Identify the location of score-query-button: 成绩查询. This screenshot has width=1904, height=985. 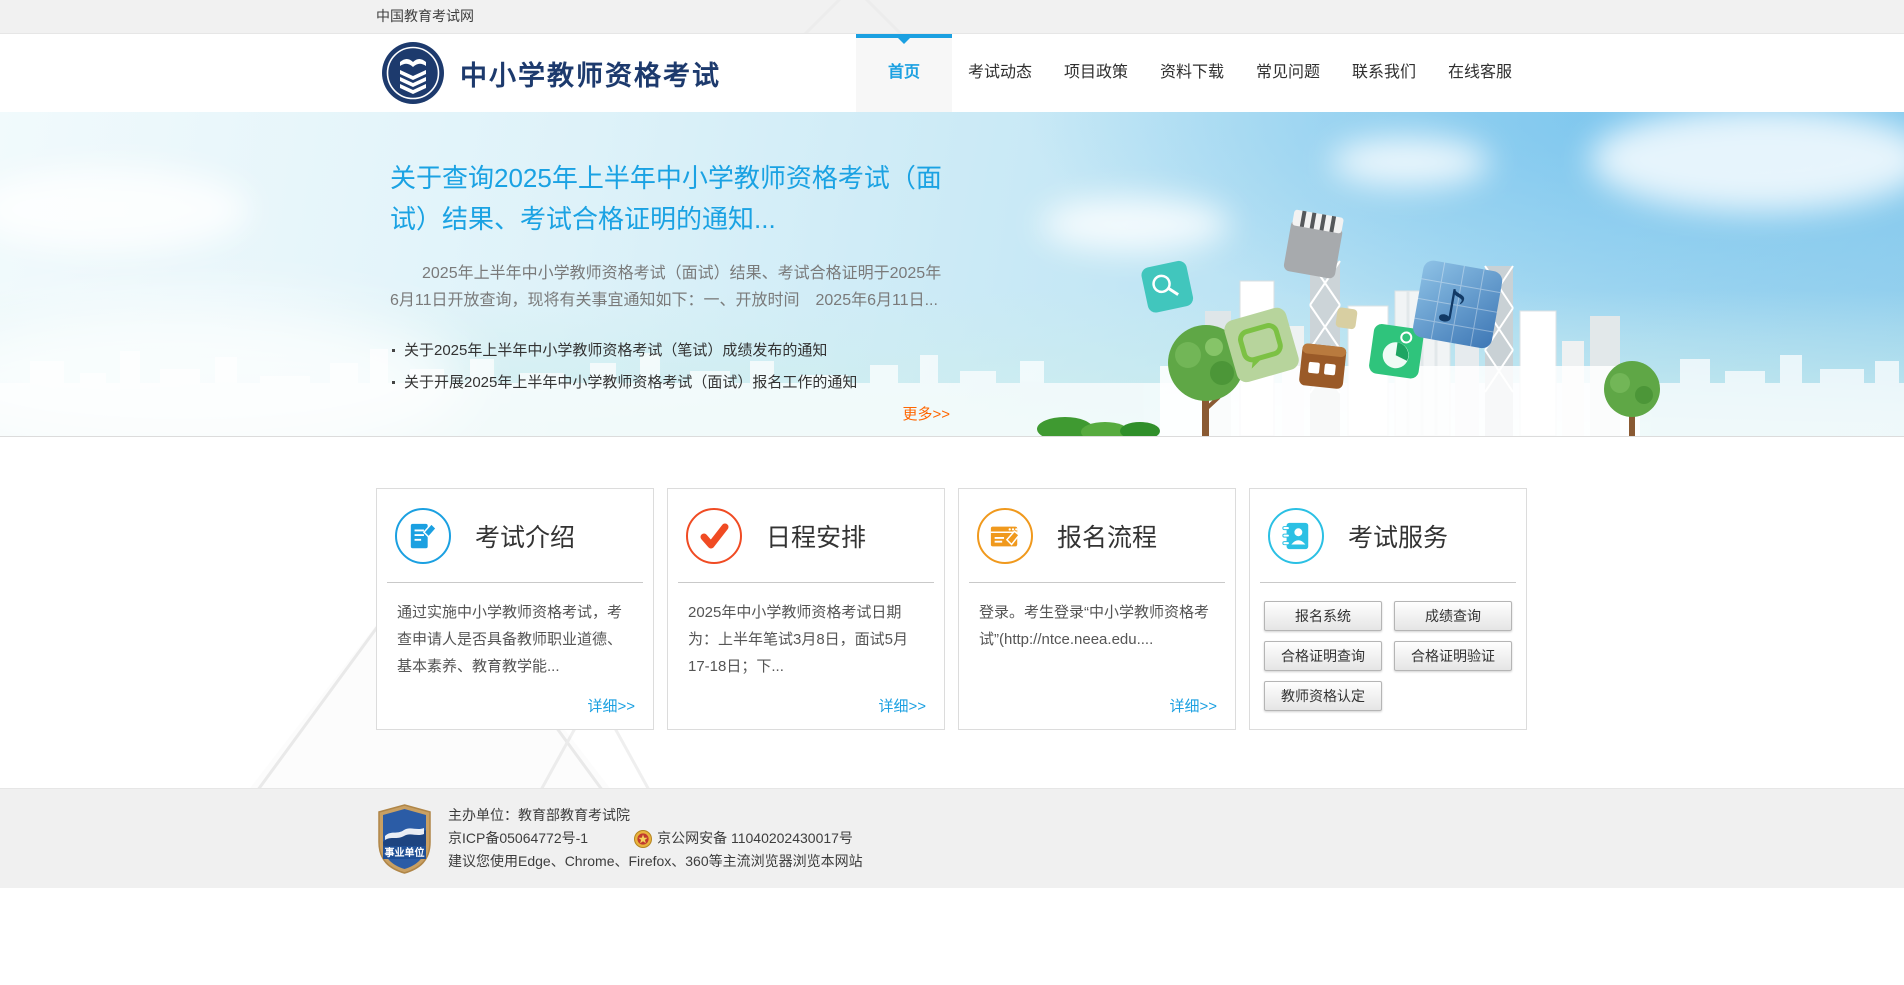
(1453, 616).